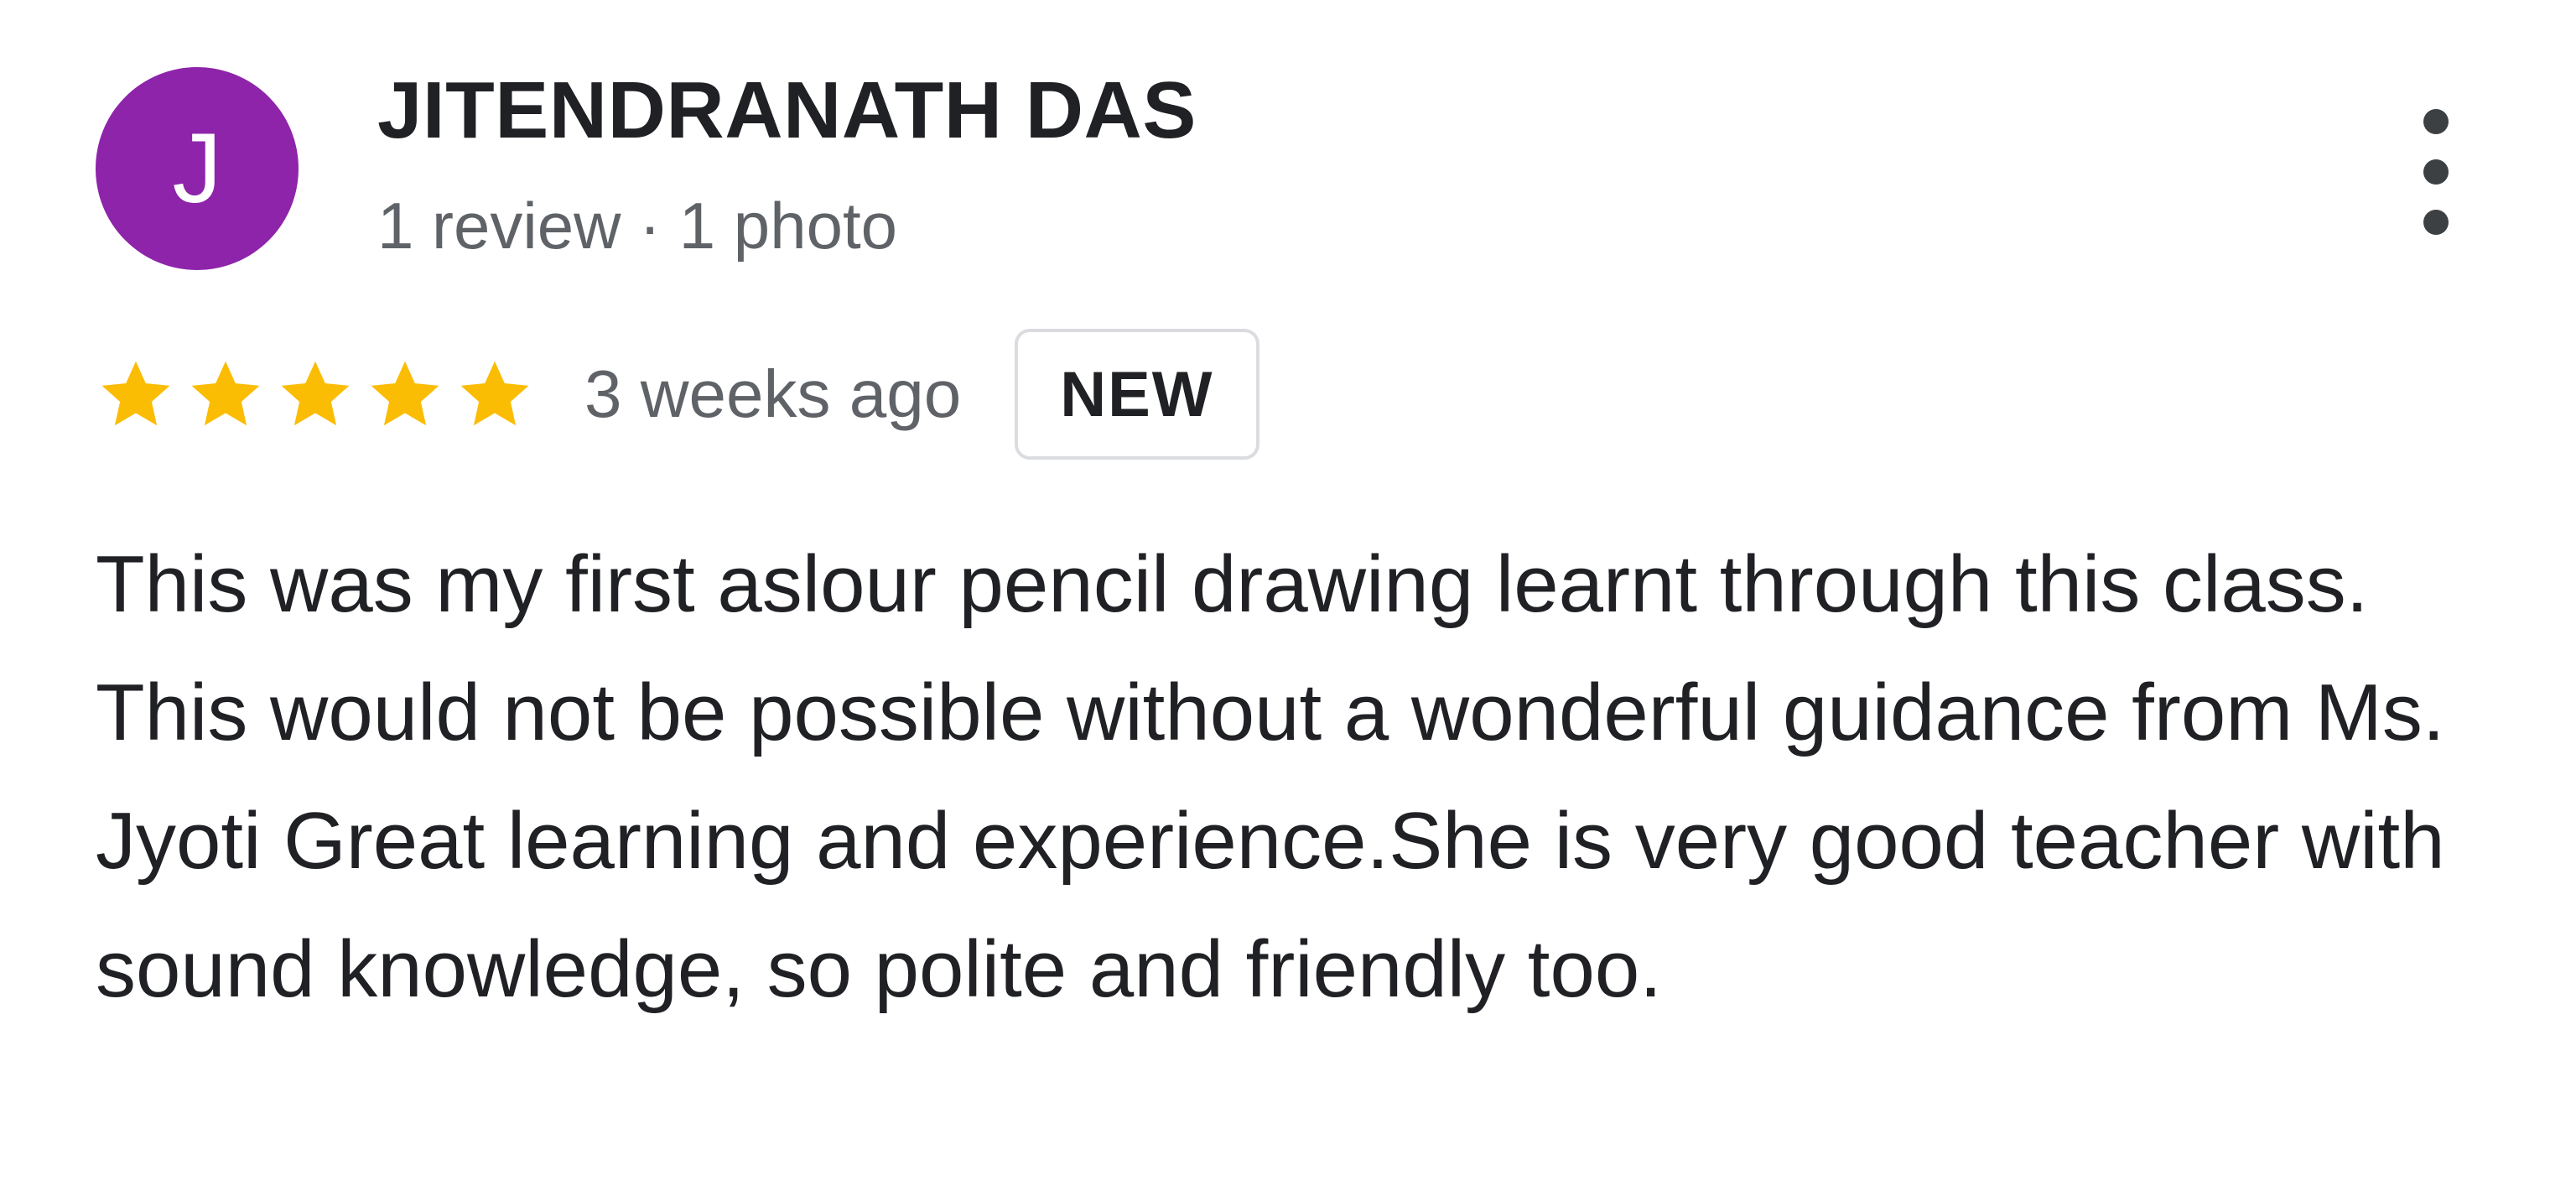 The width and height of the screenshot is (2576, 1186). Describe the element at coordinates (1137, 394) in the screenshot. I see `new-badge: NEW` at that location.